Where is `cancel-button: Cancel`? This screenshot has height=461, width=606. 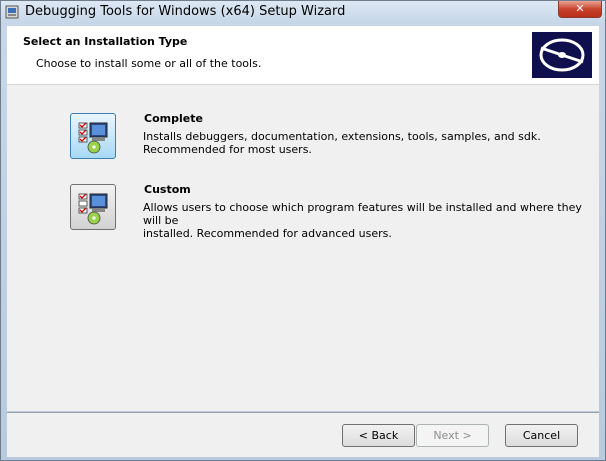 cancel-button: Cancel is located at coordinates (541, 435).